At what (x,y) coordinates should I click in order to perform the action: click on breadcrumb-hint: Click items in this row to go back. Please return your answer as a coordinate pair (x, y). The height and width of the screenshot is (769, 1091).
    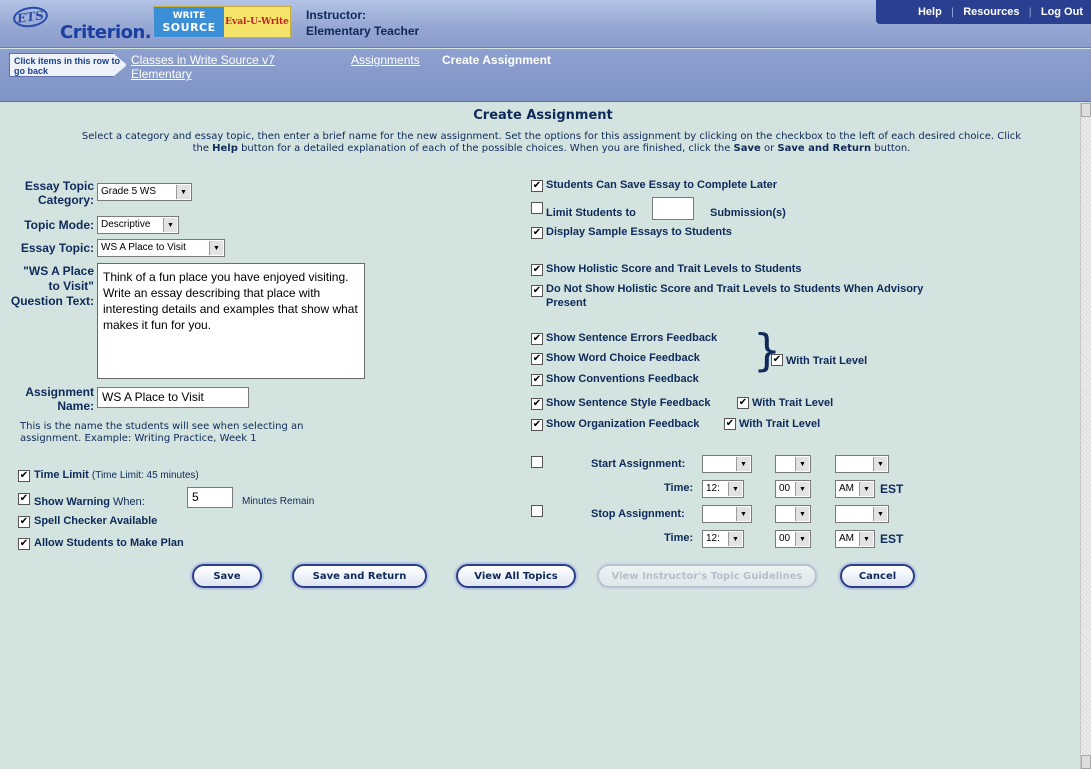
    Looking at the image, I should click on (68, 65).